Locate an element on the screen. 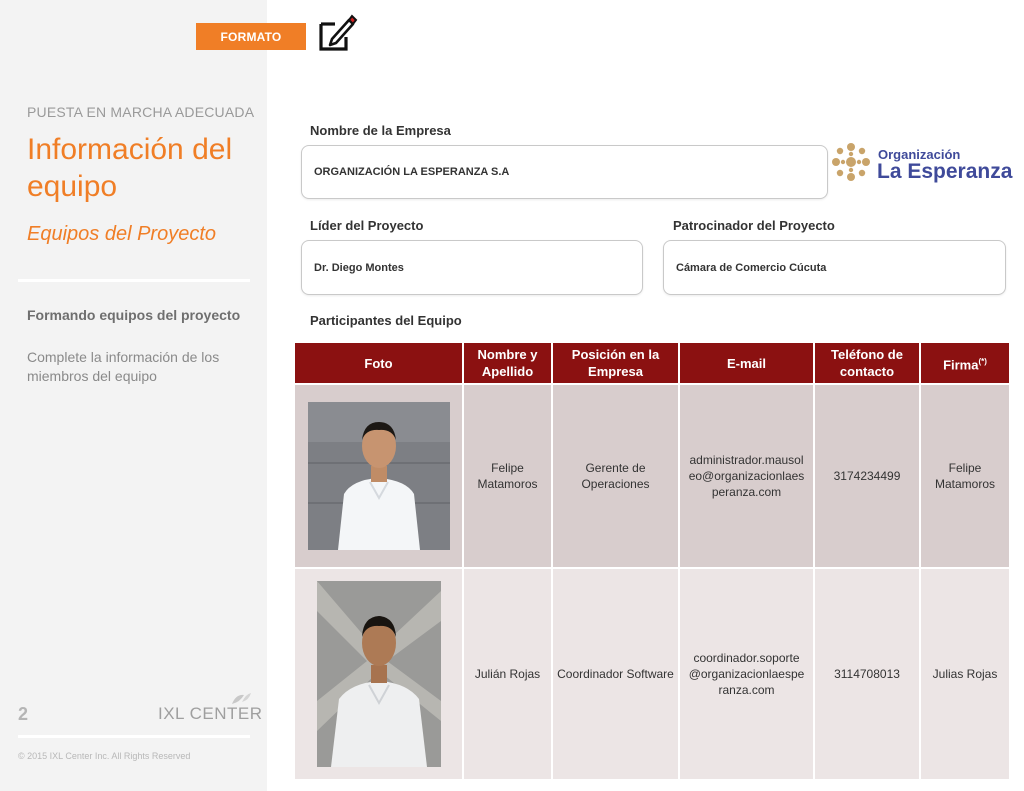  leader-field: Dr. Diego Montes is located at coordinates (472, 267).